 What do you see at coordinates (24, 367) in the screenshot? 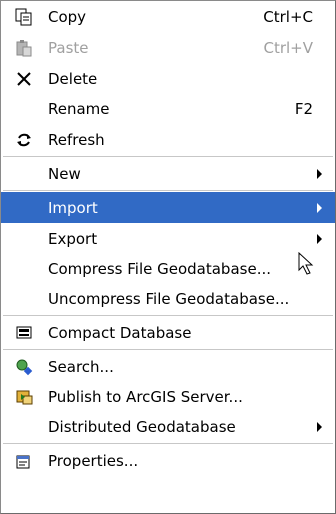
I see `search-icon` at bounding box center [24, 367].